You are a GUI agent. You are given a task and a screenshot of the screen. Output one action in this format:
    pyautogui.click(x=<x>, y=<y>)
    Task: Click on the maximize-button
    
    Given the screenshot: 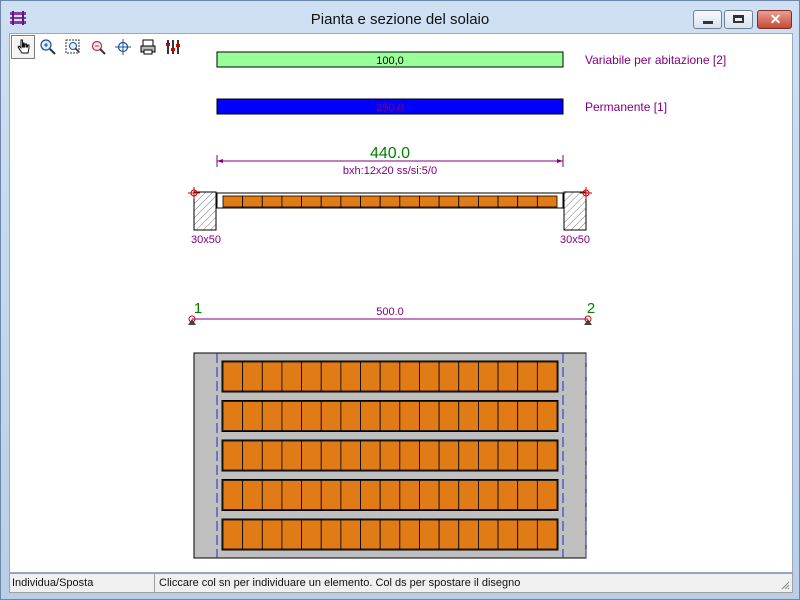 What is the action you would take?
    pyautogui.click(x=738, y=19)
    